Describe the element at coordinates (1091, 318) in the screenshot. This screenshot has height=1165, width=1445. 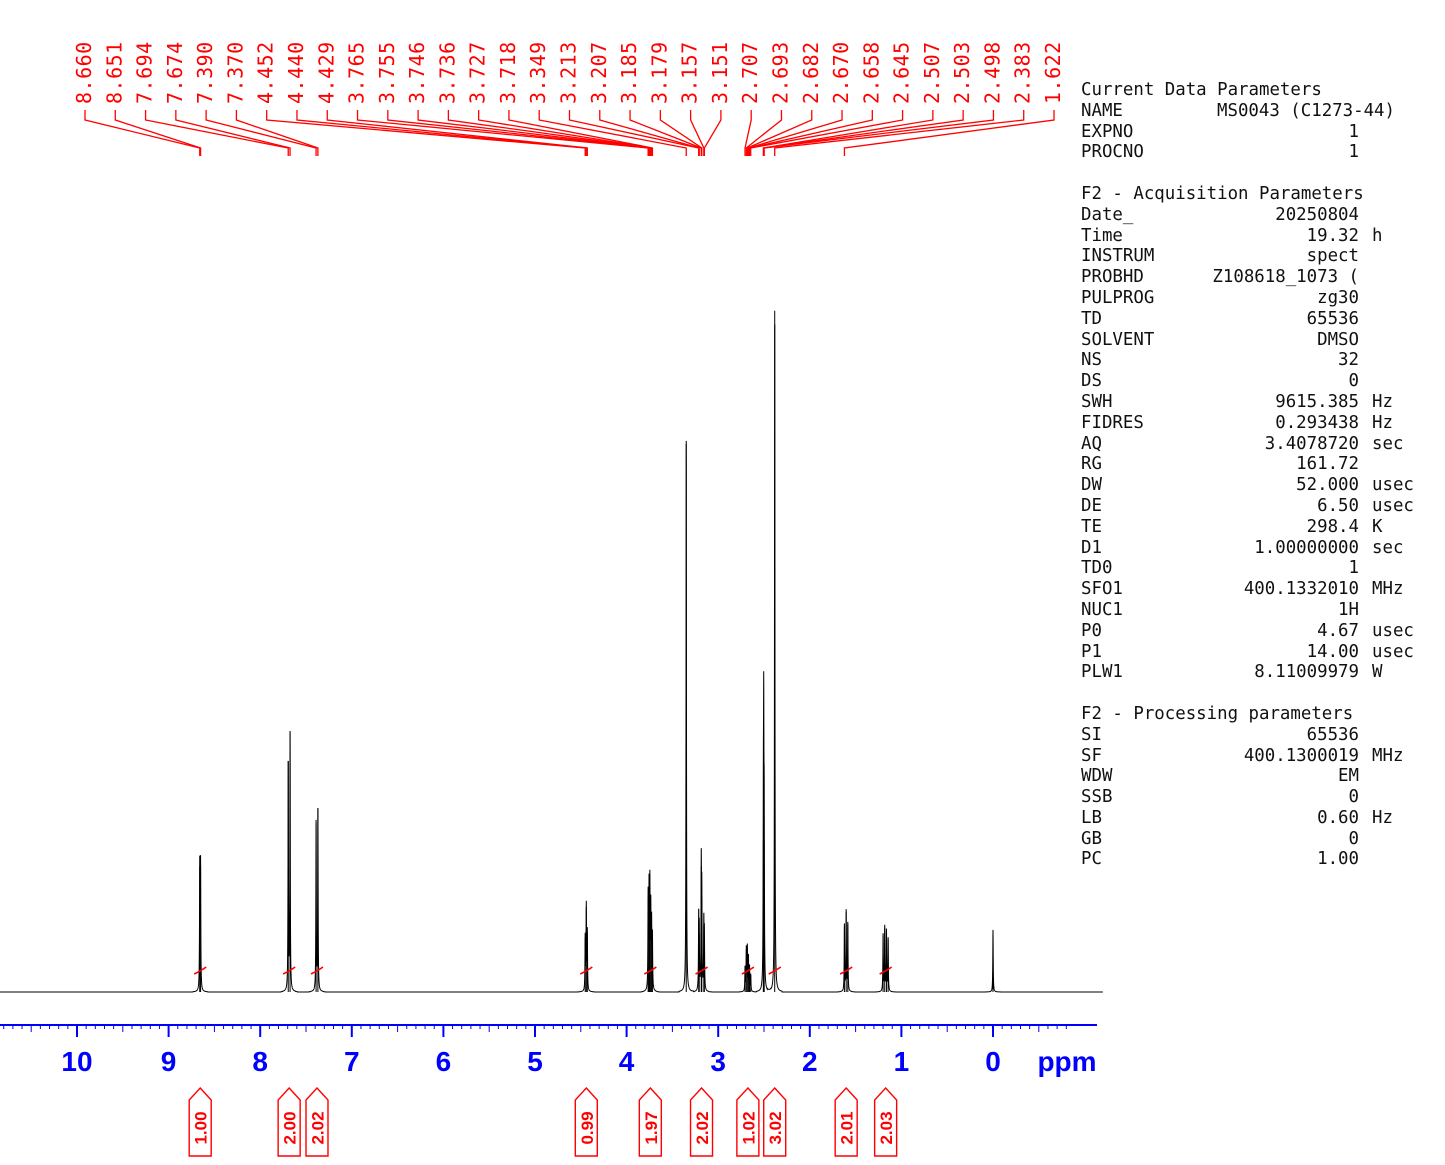
I see `parameter-name: TD` at that location.